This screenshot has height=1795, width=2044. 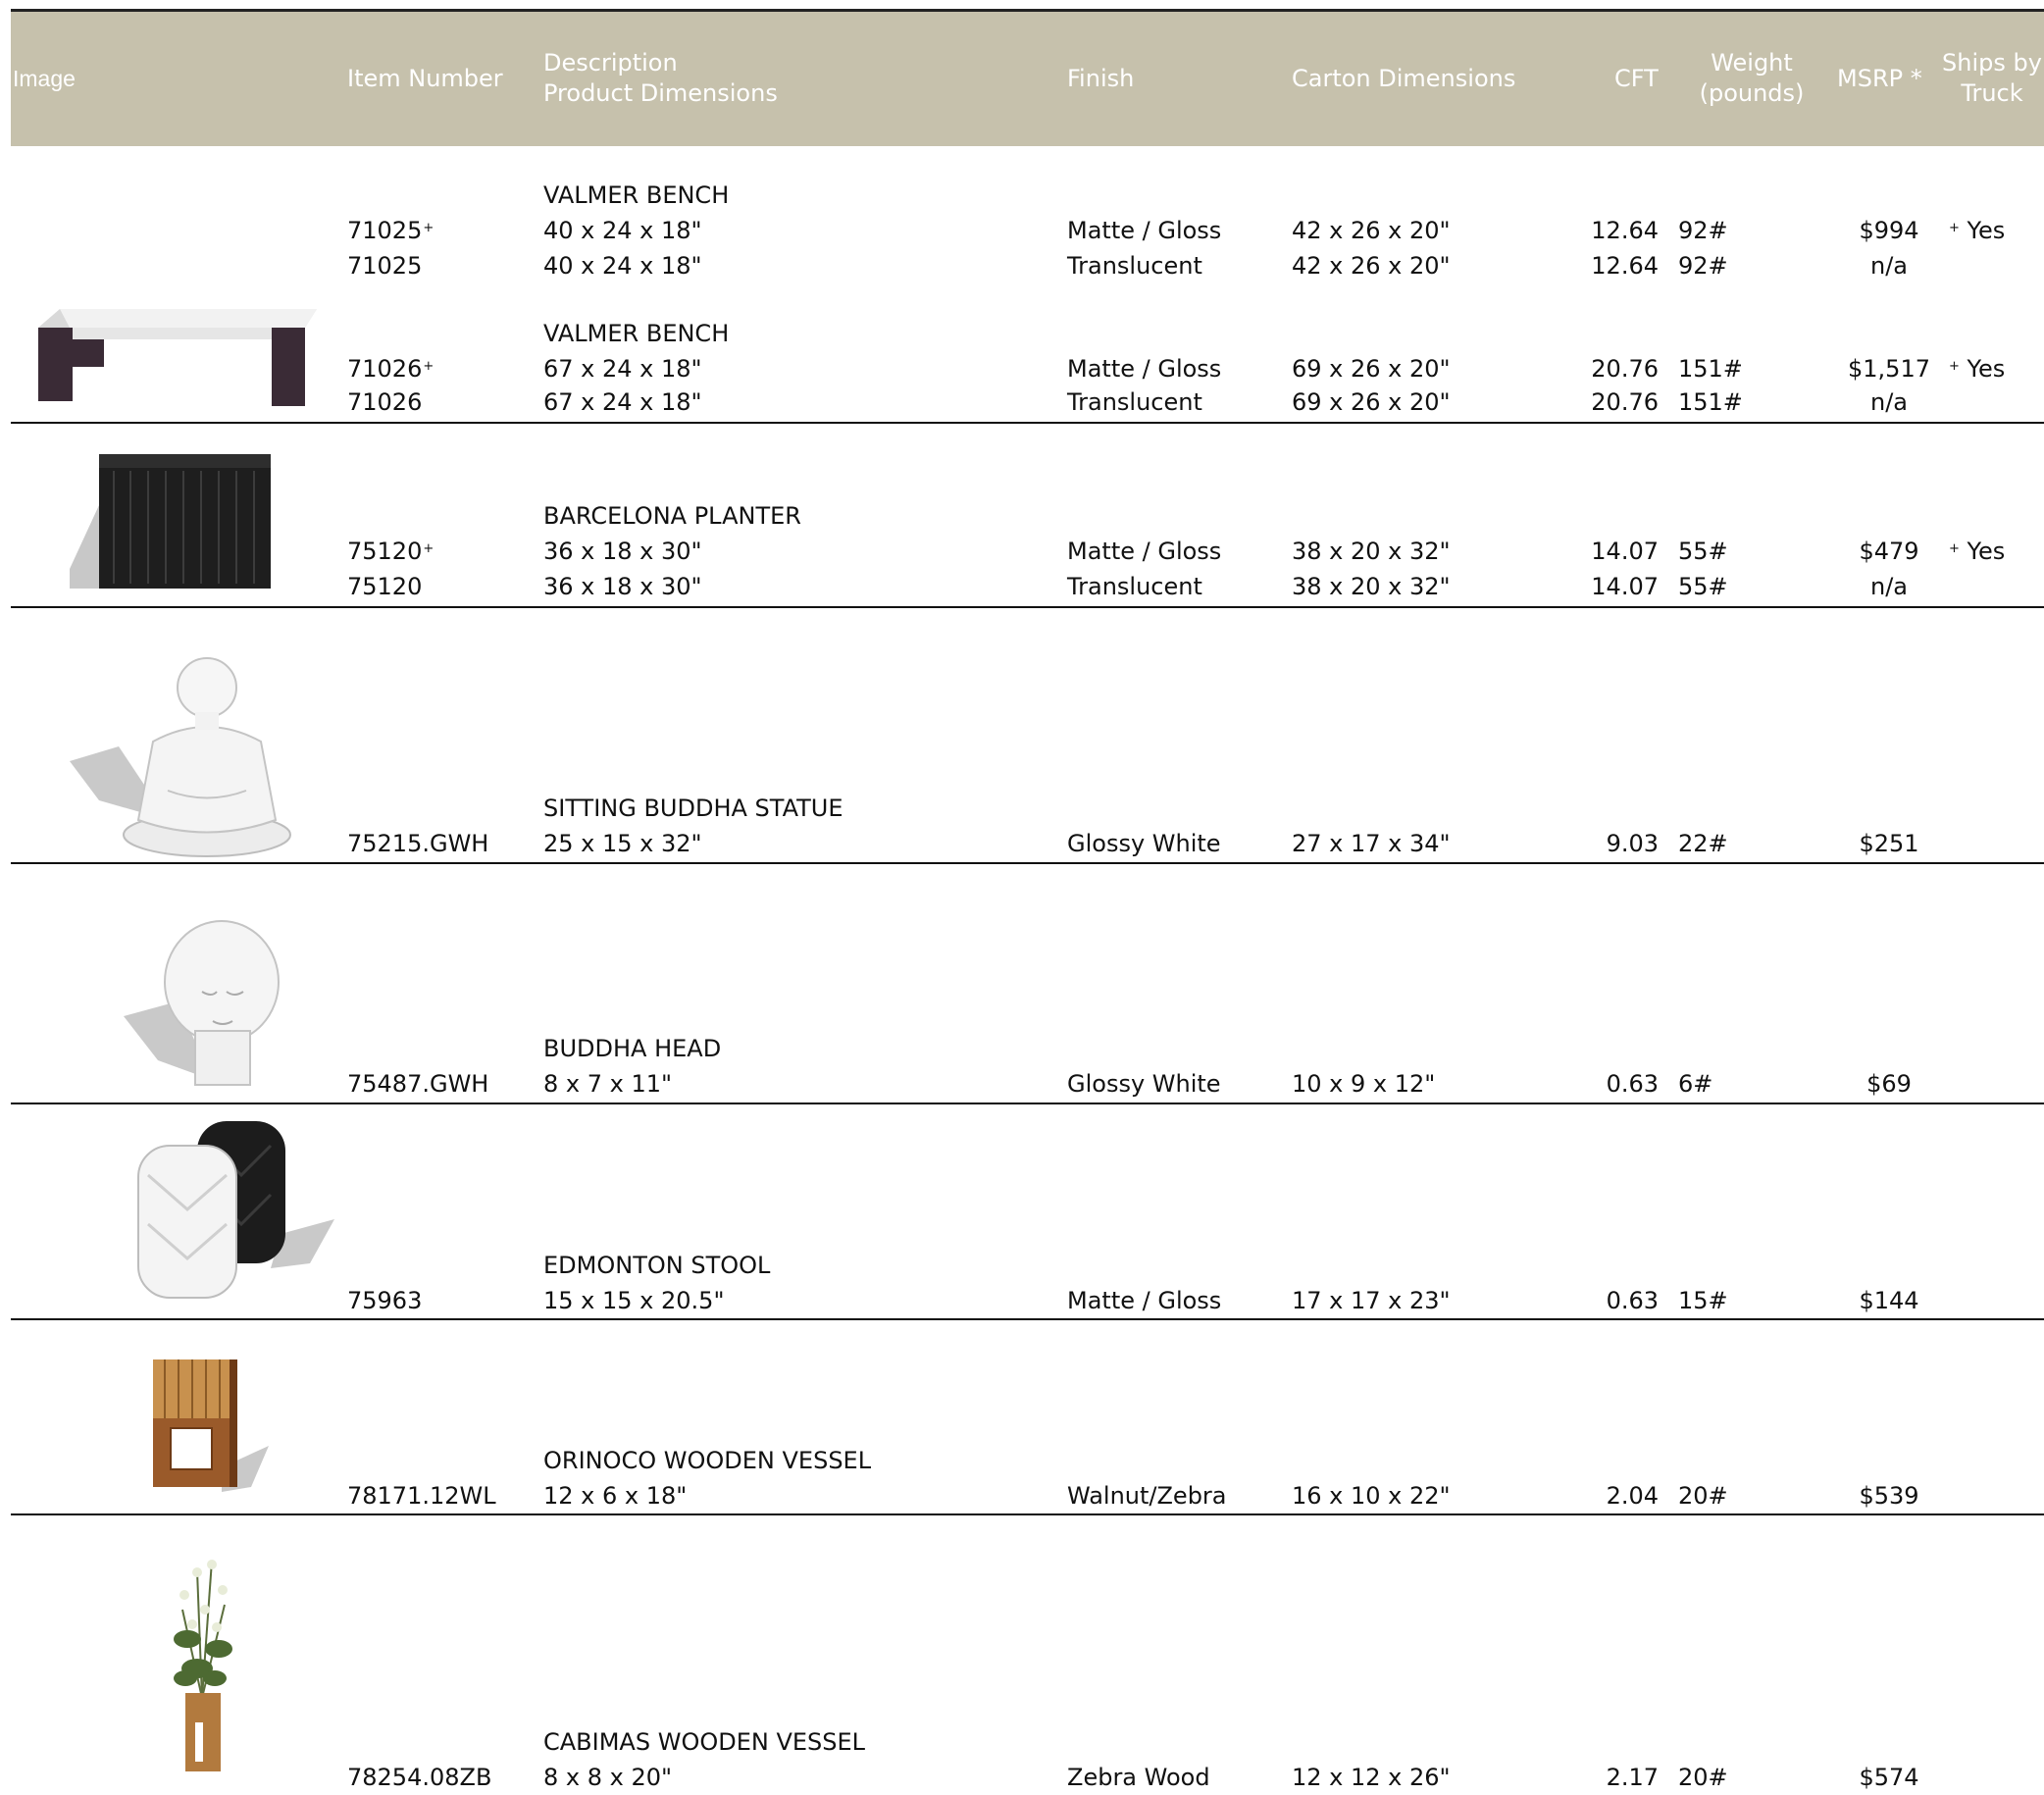 What do you see at coordinates (1889, 1084) in the screenshot?
I see `msrp: $69` at bounding box center [1889, 1084].